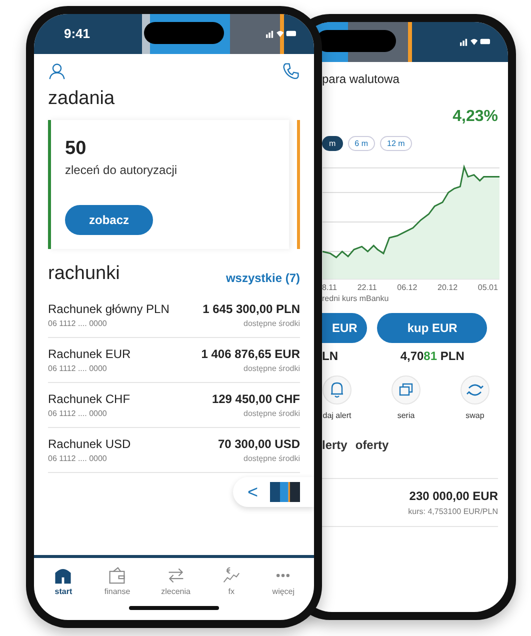 The image size is (531, 636). I want to click on pair-title: para walutowa, so click(361, 79).